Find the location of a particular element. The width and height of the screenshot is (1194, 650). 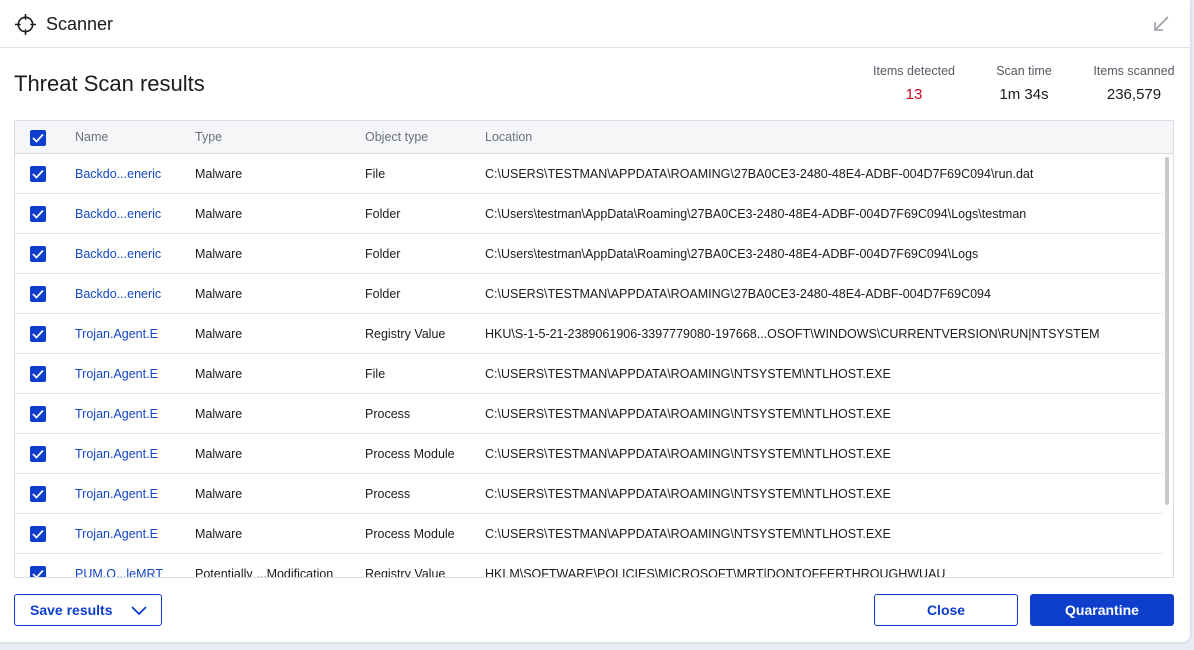

threat-type: Potentially ...Modification is located at coordinates (264, 572).